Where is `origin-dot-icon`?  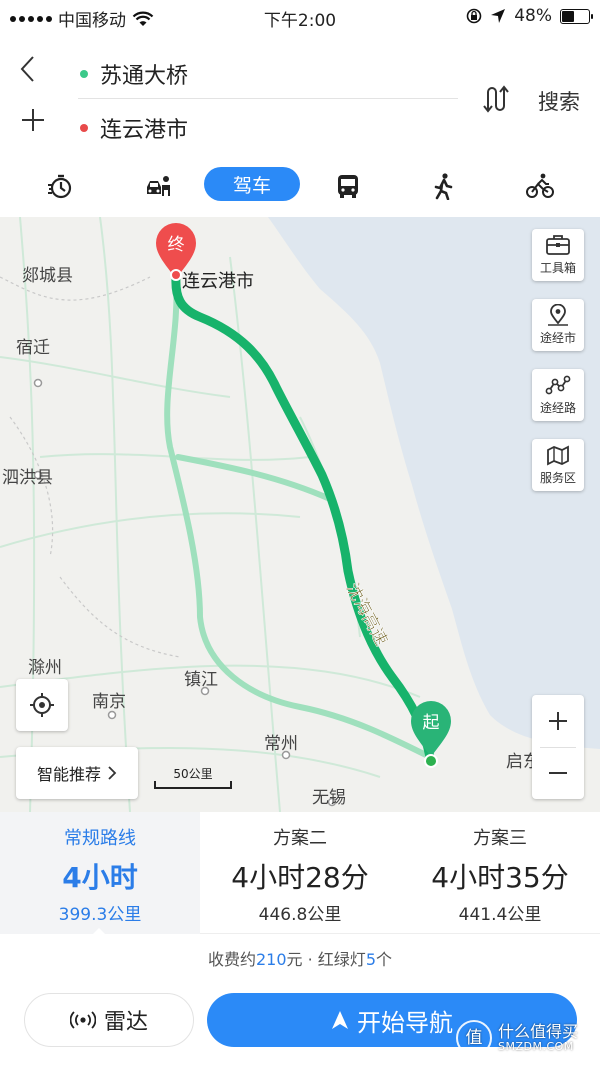
origin-dot-icon is located at coordinates (84, 74).